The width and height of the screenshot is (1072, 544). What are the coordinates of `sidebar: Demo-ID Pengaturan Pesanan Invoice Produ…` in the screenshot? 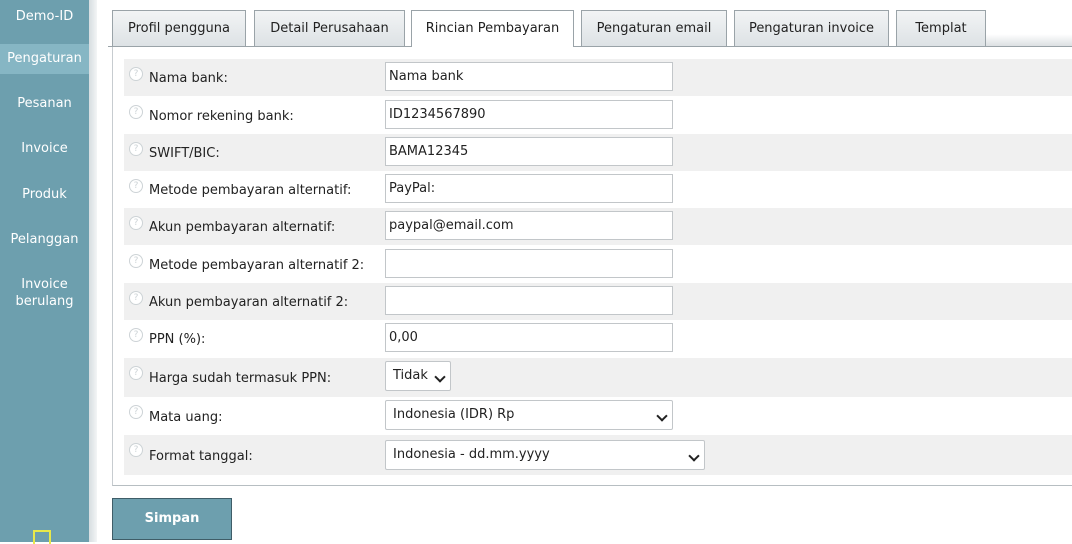 It's located at (44, 272).